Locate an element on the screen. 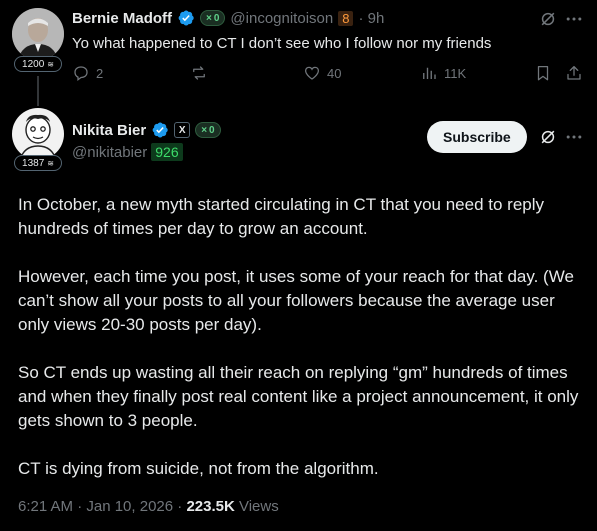  x-affiliate-icon: X is located at coordinates (182, 130).